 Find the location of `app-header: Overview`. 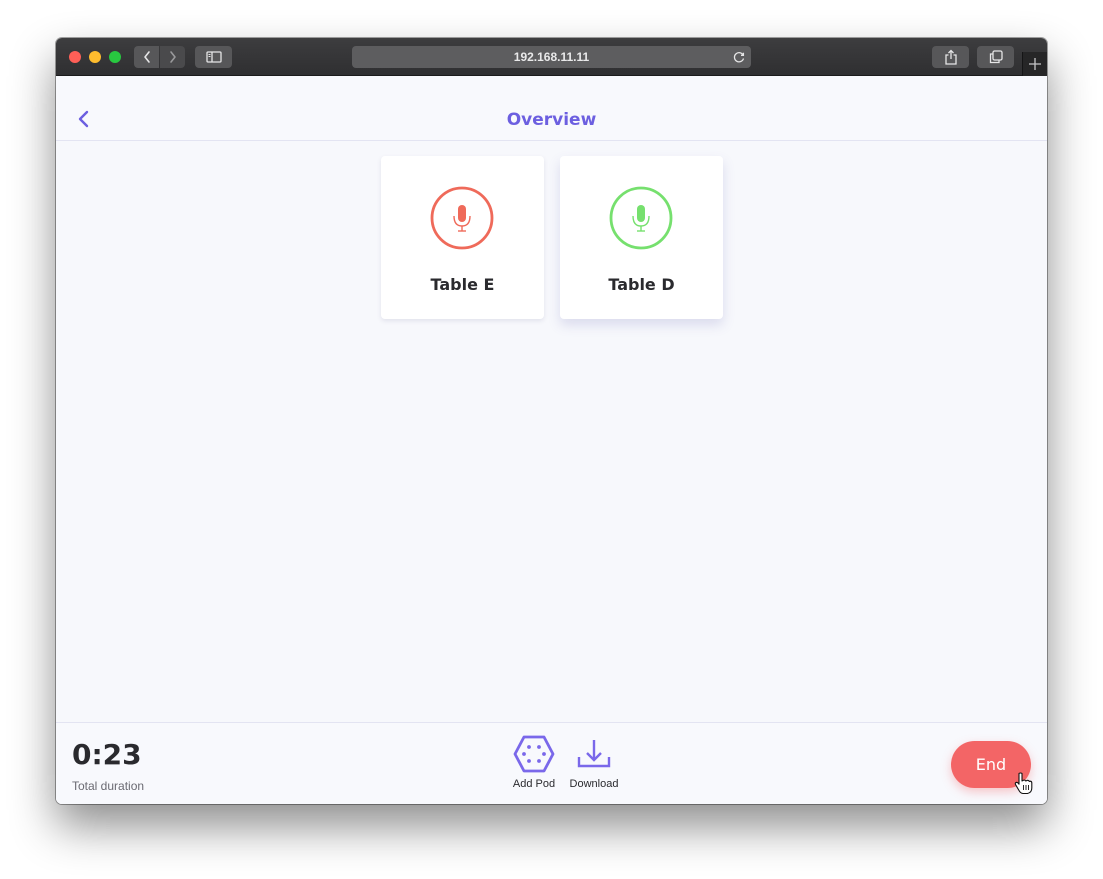

app-header: Overview is located at coordinates (551, 108).